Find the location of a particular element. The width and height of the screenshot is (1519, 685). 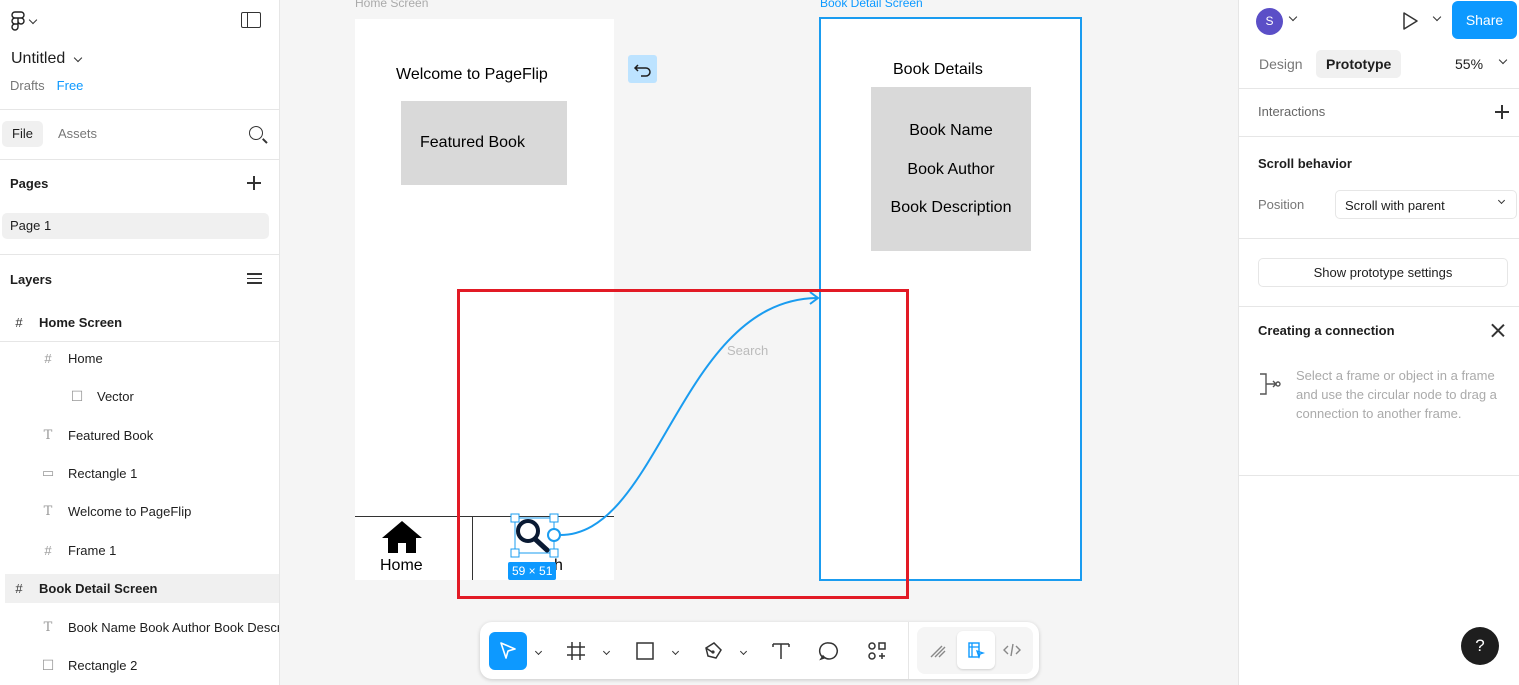

drafts-link: Drafts is located at coordinates (27, 85).